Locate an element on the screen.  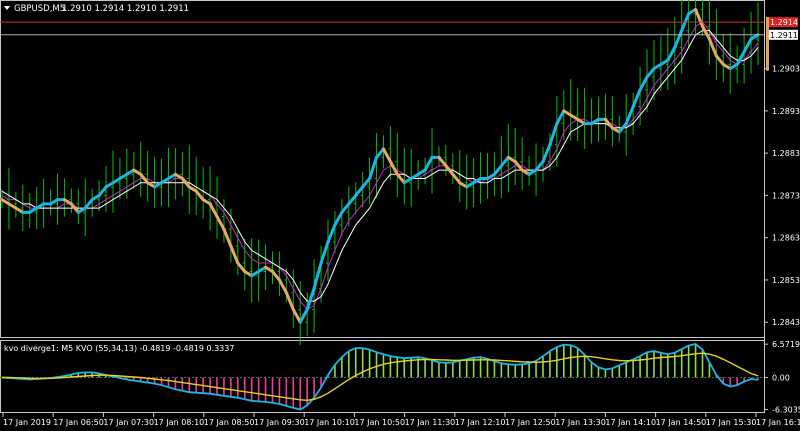
time-tick-label: 17 Jan 16:10 is located at coordinates (778, 422).